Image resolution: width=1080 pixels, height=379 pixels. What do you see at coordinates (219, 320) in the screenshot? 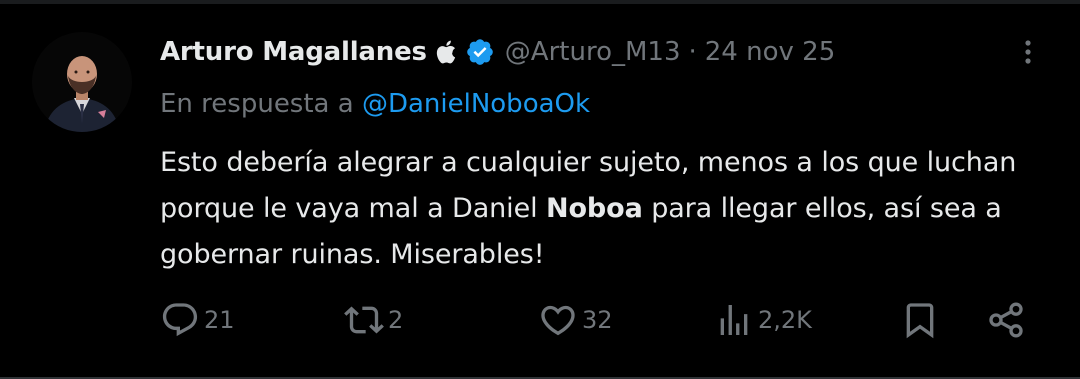
I see `reply-count: 21` at bounding box center [219, 320].